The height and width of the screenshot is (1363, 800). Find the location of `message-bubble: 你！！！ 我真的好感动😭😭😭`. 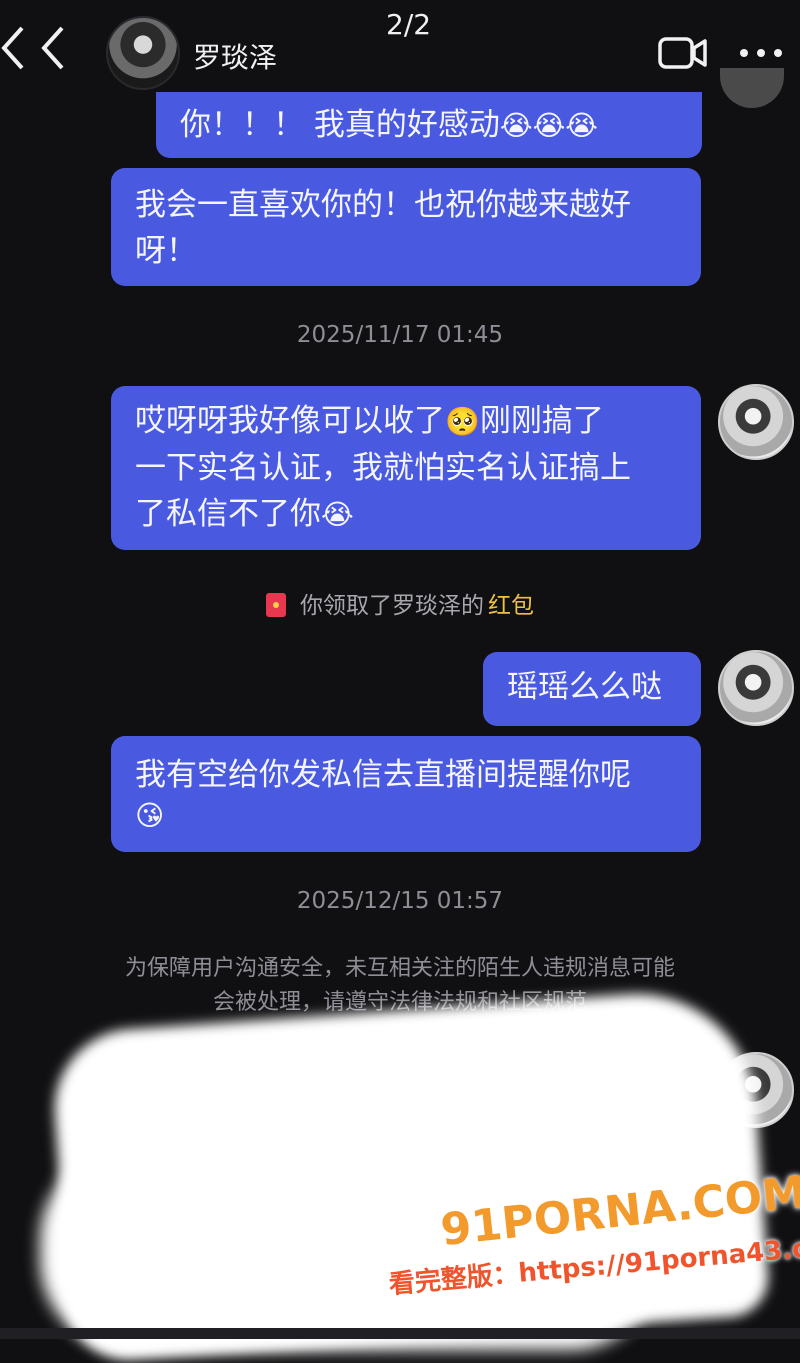

message-bubble: 你！！！ 我真的好感动😭😭😭 is located at coordinates (429, 125).